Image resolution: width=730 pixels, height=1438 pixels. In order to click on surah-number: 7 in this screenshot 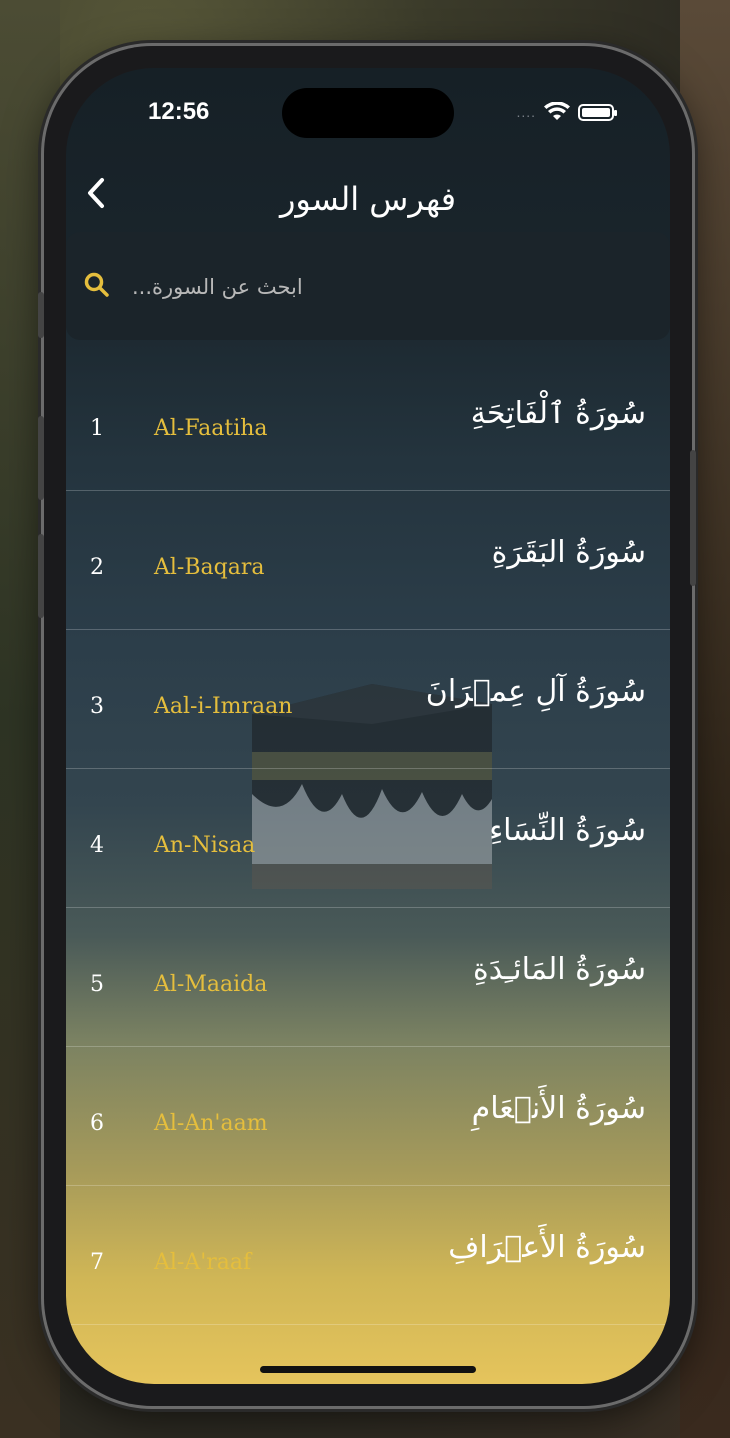, I will do `click(97, 1262)`.